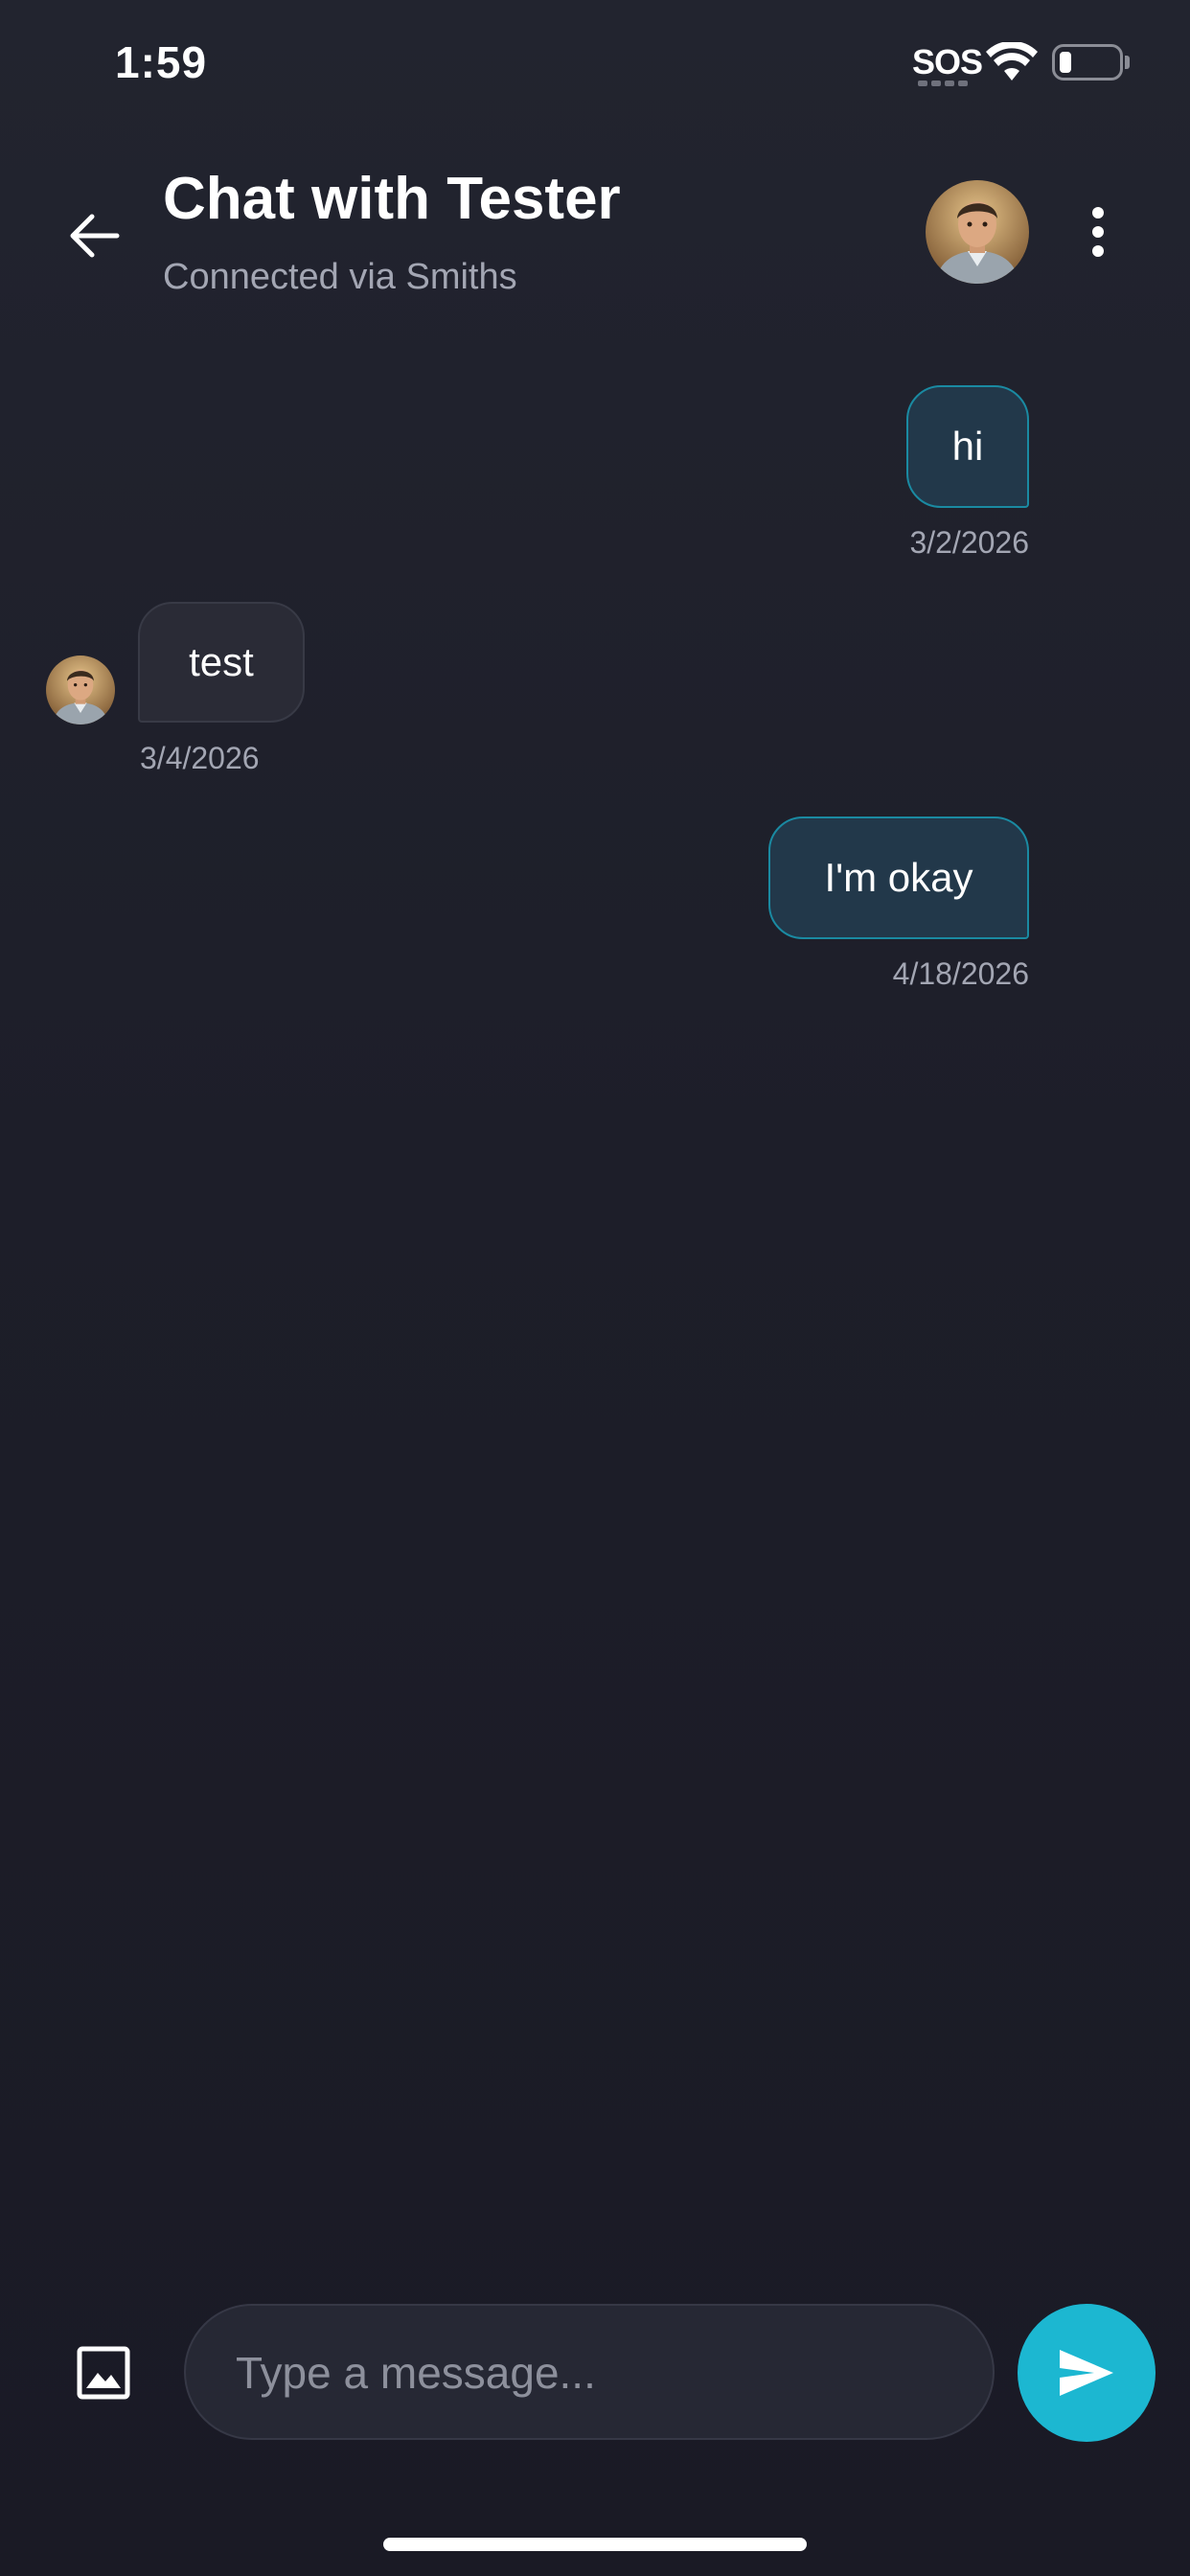 This screenshot has height=2576, width=1190. What do you see at coordinates (899, 877) in the screenshot?
I see `message-bubble-outgoing: I'm okay` at bounding box center [899, 877].